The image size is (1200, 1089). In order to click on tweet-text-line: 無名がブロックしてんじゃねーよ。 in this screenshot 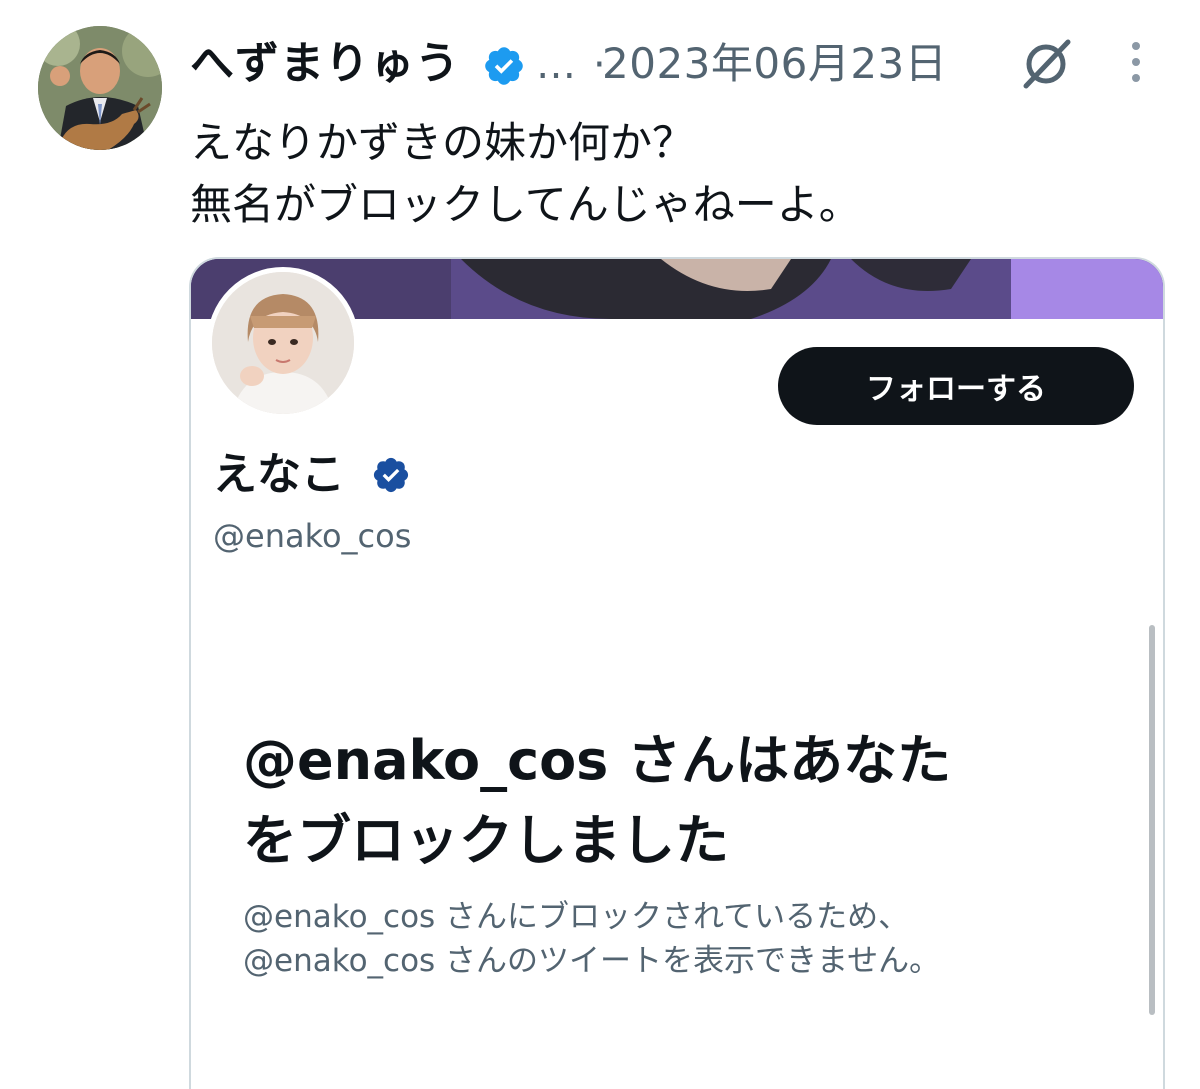, I will do `click(525, 204)`.